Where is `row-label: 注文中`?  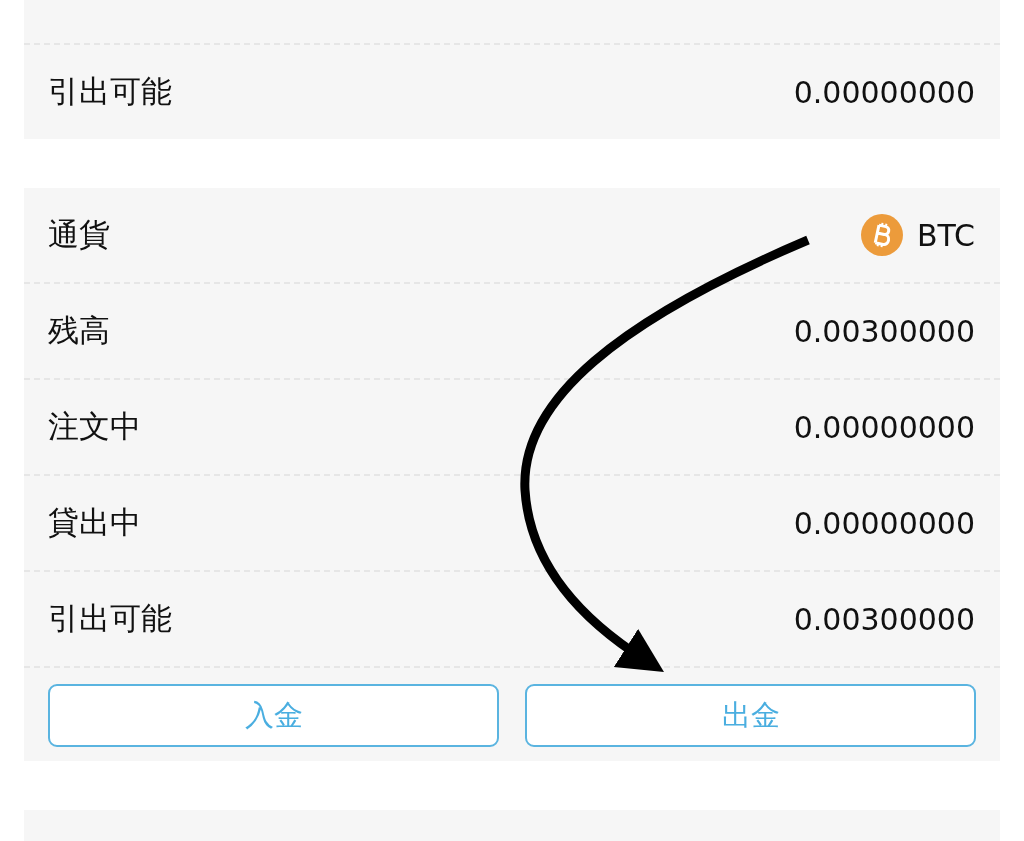 row-label: 注文中 is located at coordinates (94, 426).